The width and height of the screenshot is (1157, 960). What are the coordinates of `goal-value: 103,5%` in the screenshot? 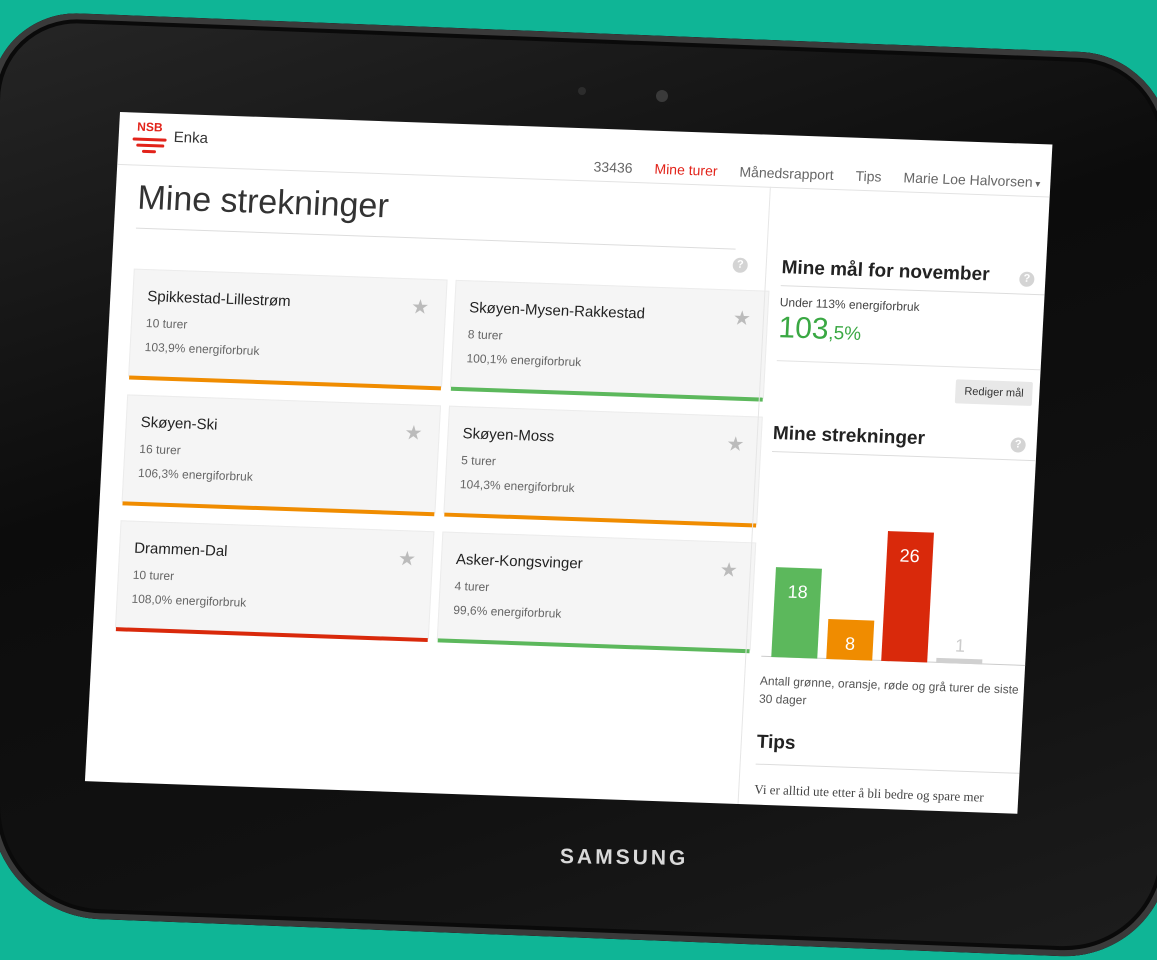 It's located at (819, 328).